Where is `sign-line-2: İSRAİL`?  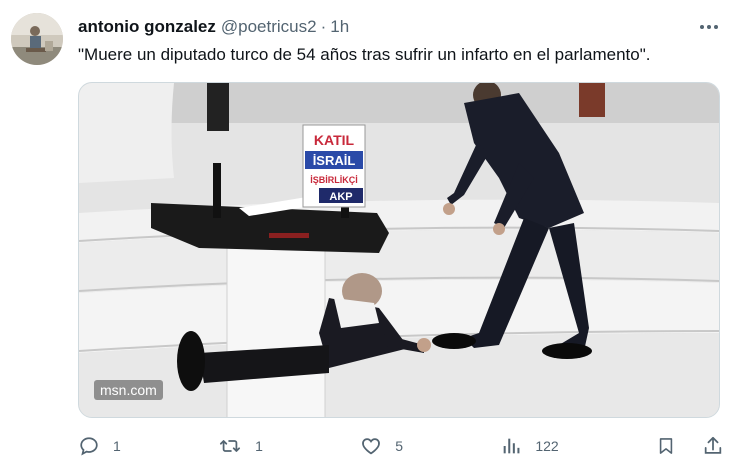
sign-line-2: İSRAİL is located at coordinates (334, 160).